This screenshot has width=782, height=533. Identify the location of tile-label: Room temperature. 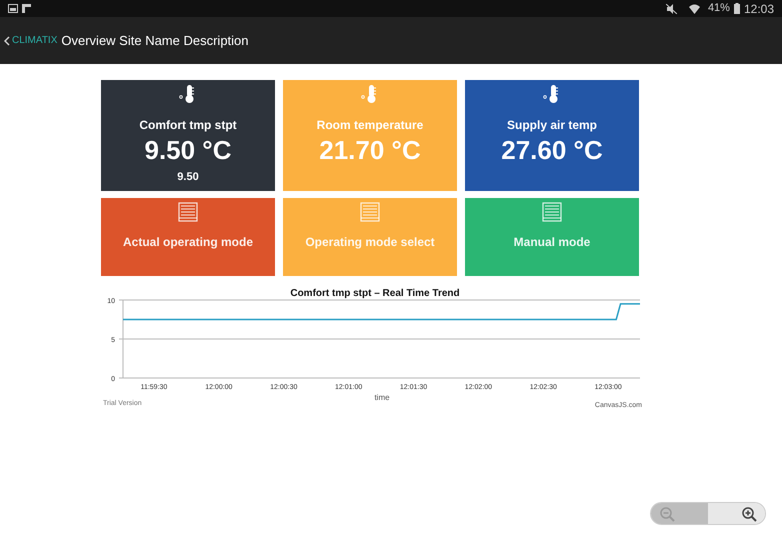
(370, 125).